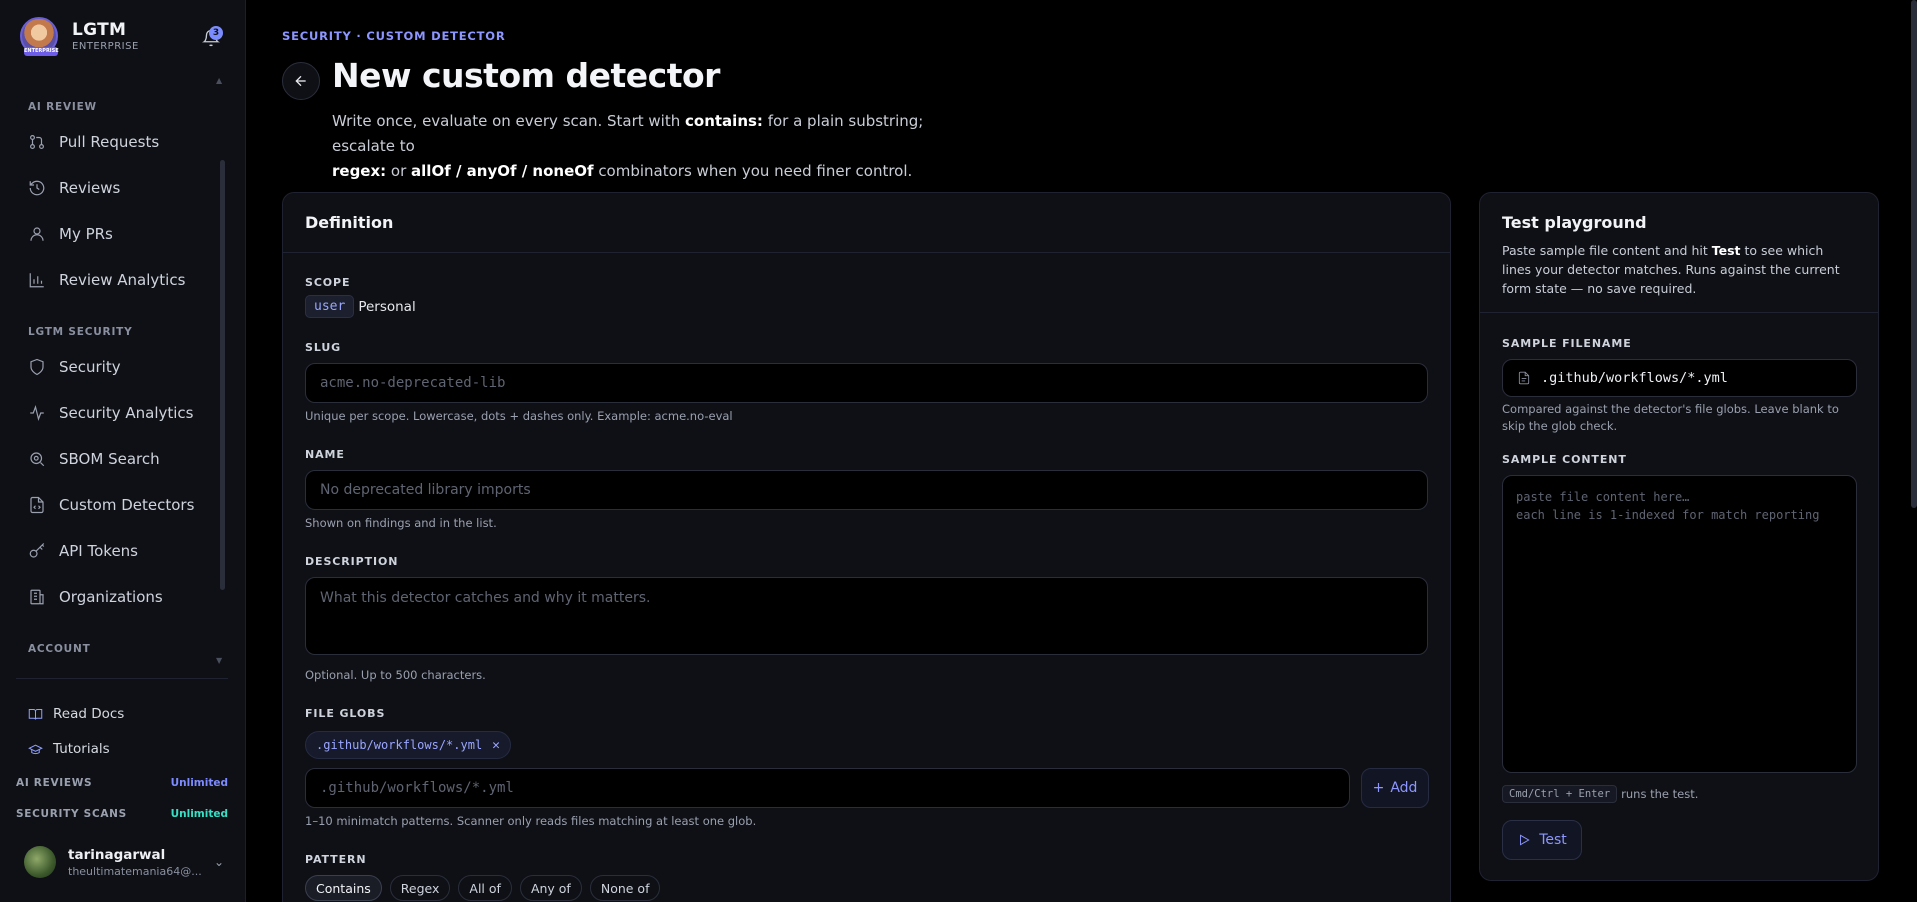 The height and width of the screenshot is (902, 1917). Describe the element at coordinates (550, 888) in the screenshot. I see `pattern-option-any-of: Any of` at that location.